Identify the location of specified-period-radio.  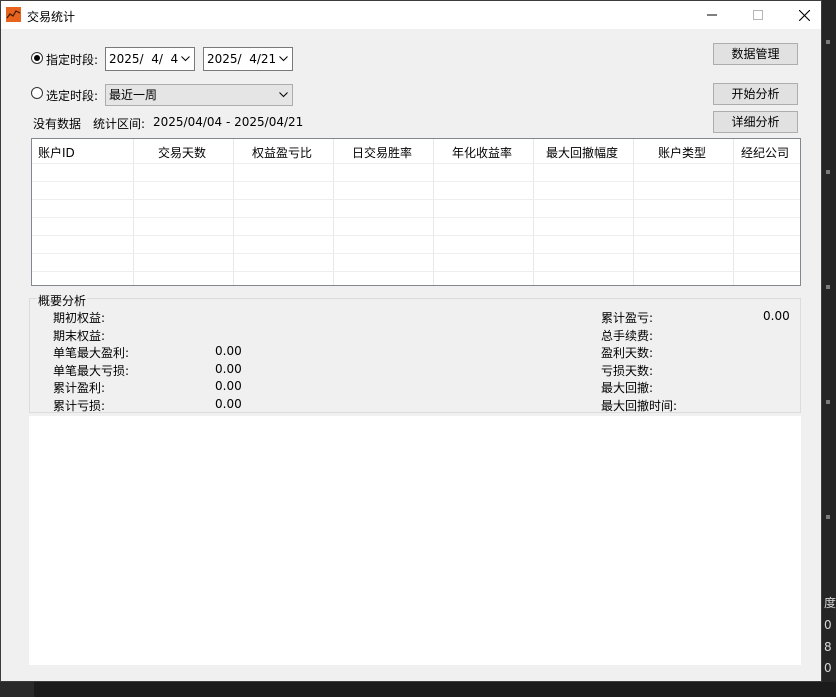
(37, 58).